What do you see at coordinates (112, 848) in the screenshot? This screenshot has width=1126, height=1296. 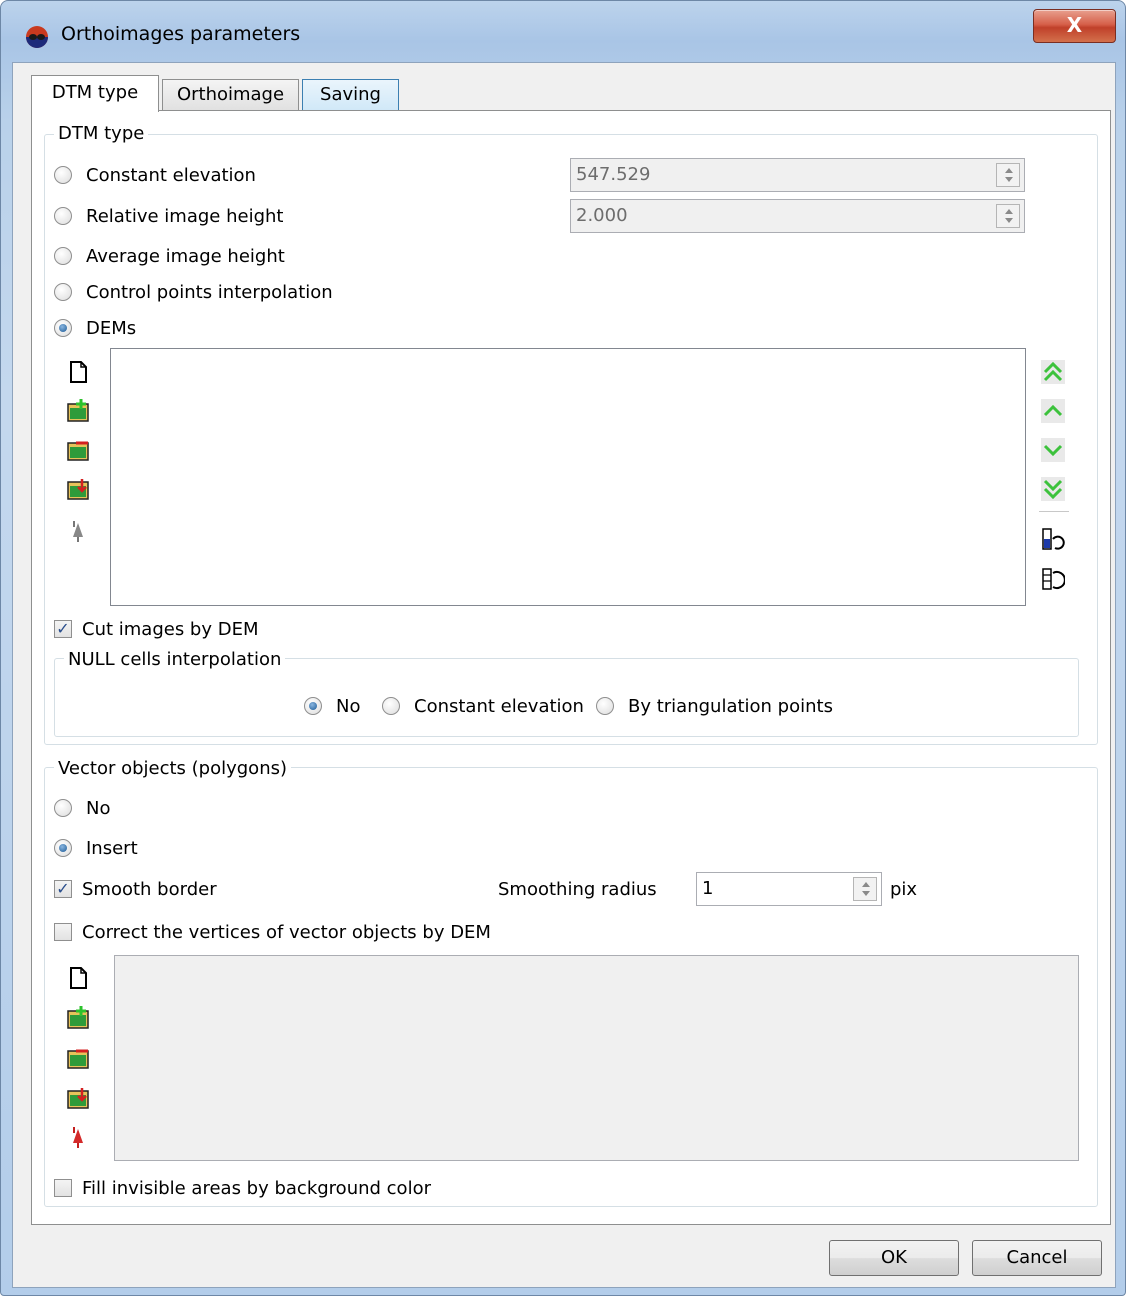 I see `radio-label: Insert` at bounding box center [112, 848].